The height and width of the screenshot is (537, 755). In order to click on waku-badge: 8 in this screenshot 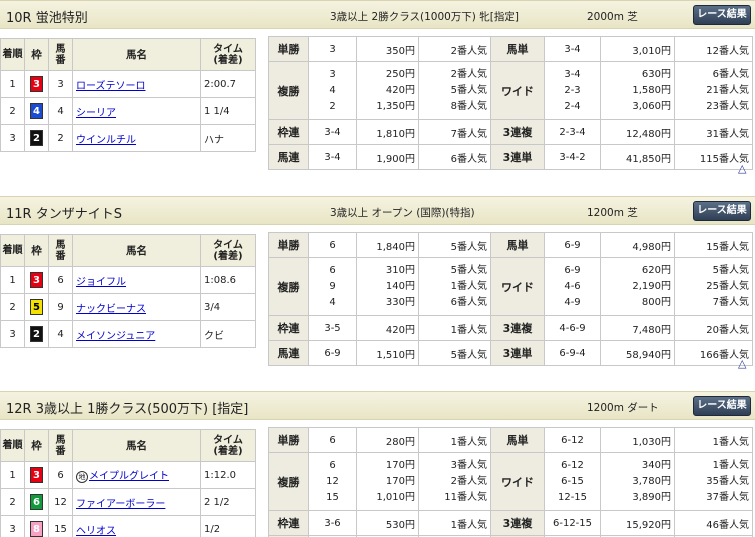, I will do `click(36, 529)`.